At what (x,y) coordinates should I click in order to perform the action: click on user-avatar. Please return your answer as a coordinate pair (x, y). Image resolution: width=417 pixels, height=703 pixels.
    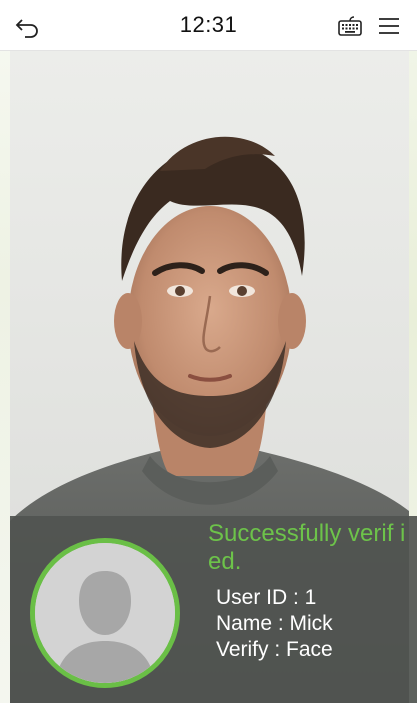
    Looking at the image, I should click on (105, 613).